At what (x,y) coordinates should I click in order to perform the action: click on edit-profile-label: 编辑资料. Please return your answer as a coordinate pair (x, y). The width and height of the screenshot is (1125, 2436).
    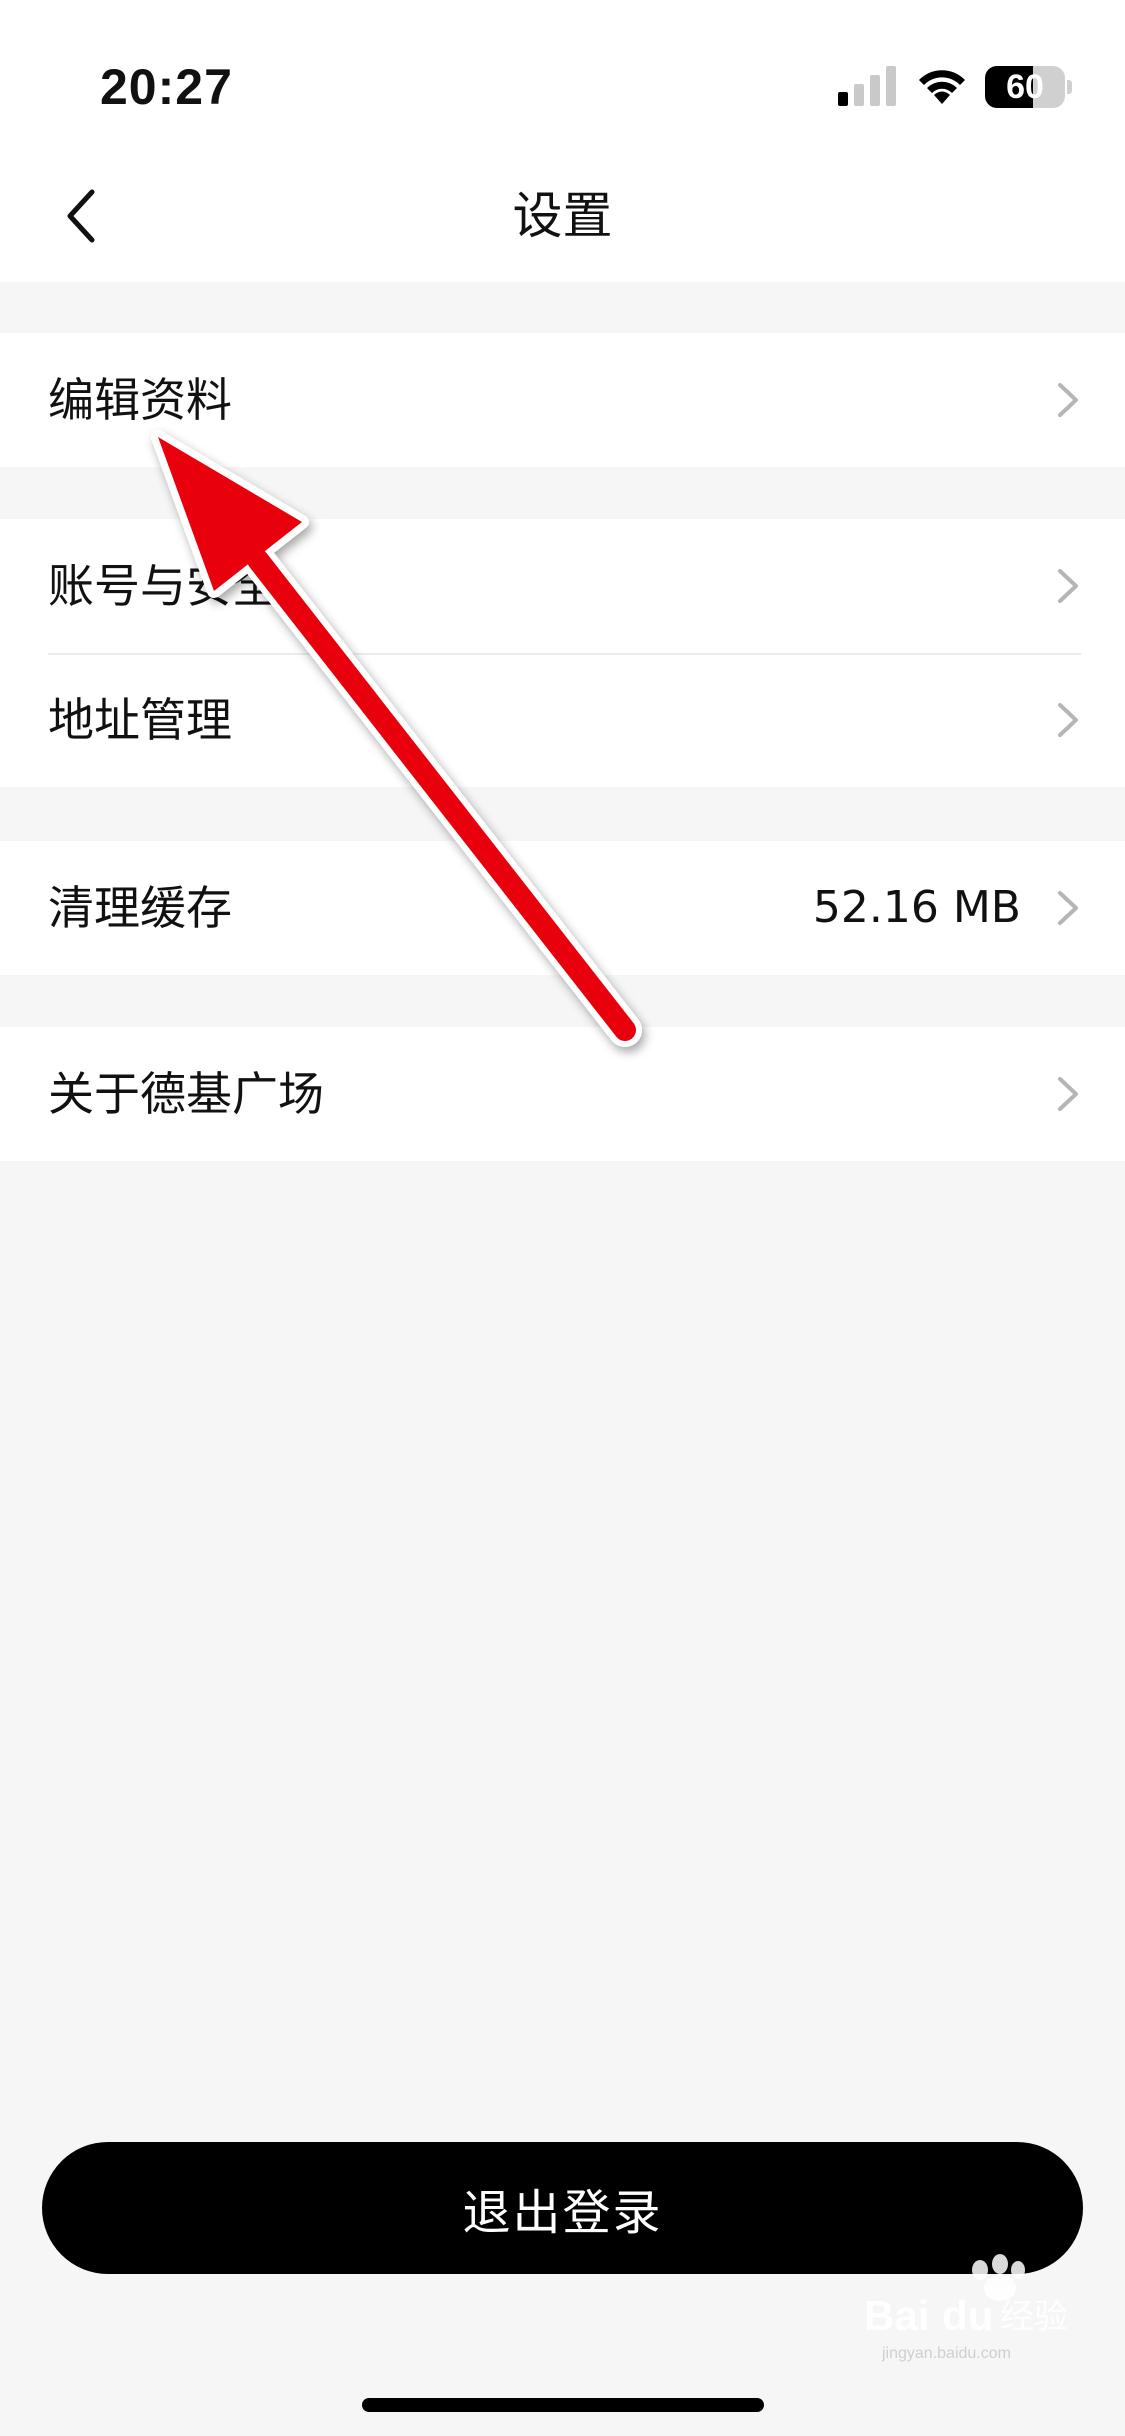
    Looking at the image, I should click on (140, 400).